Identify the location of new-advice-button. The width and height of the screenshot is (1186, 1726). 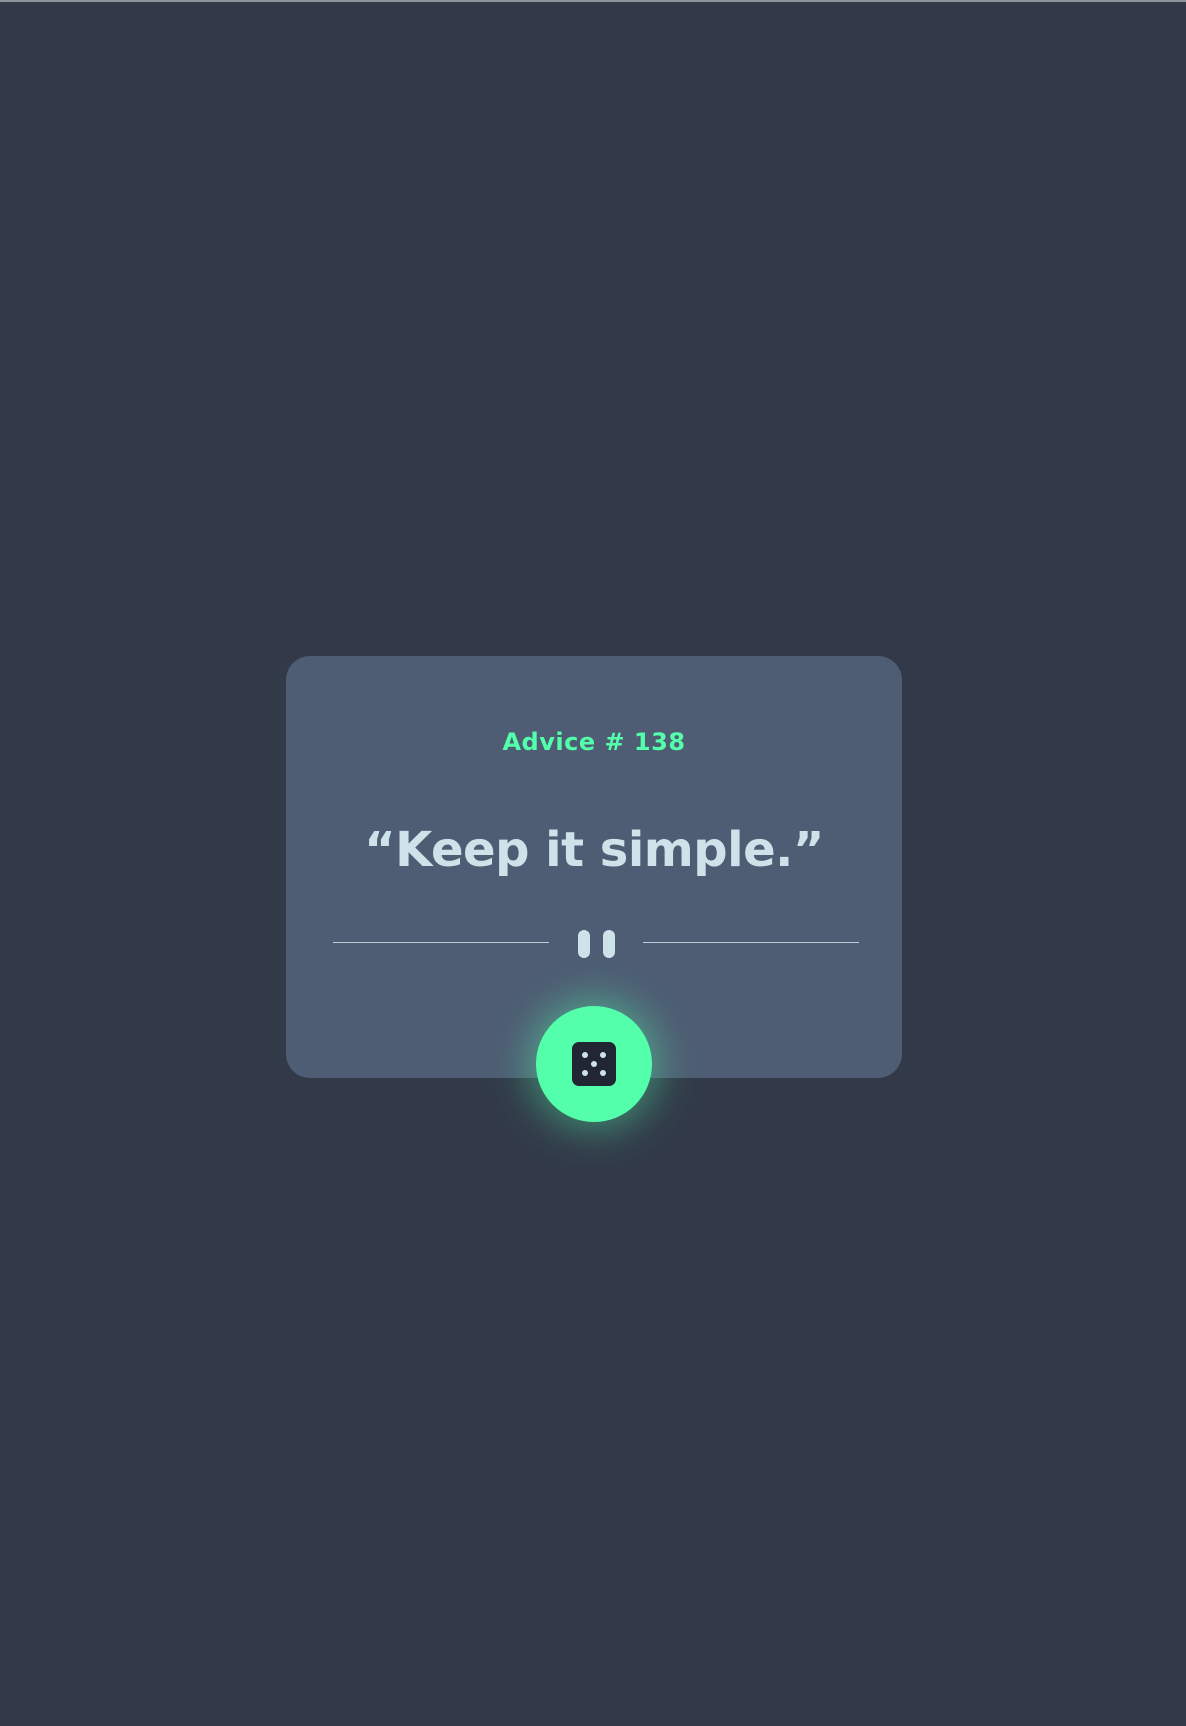
(594, 1064).